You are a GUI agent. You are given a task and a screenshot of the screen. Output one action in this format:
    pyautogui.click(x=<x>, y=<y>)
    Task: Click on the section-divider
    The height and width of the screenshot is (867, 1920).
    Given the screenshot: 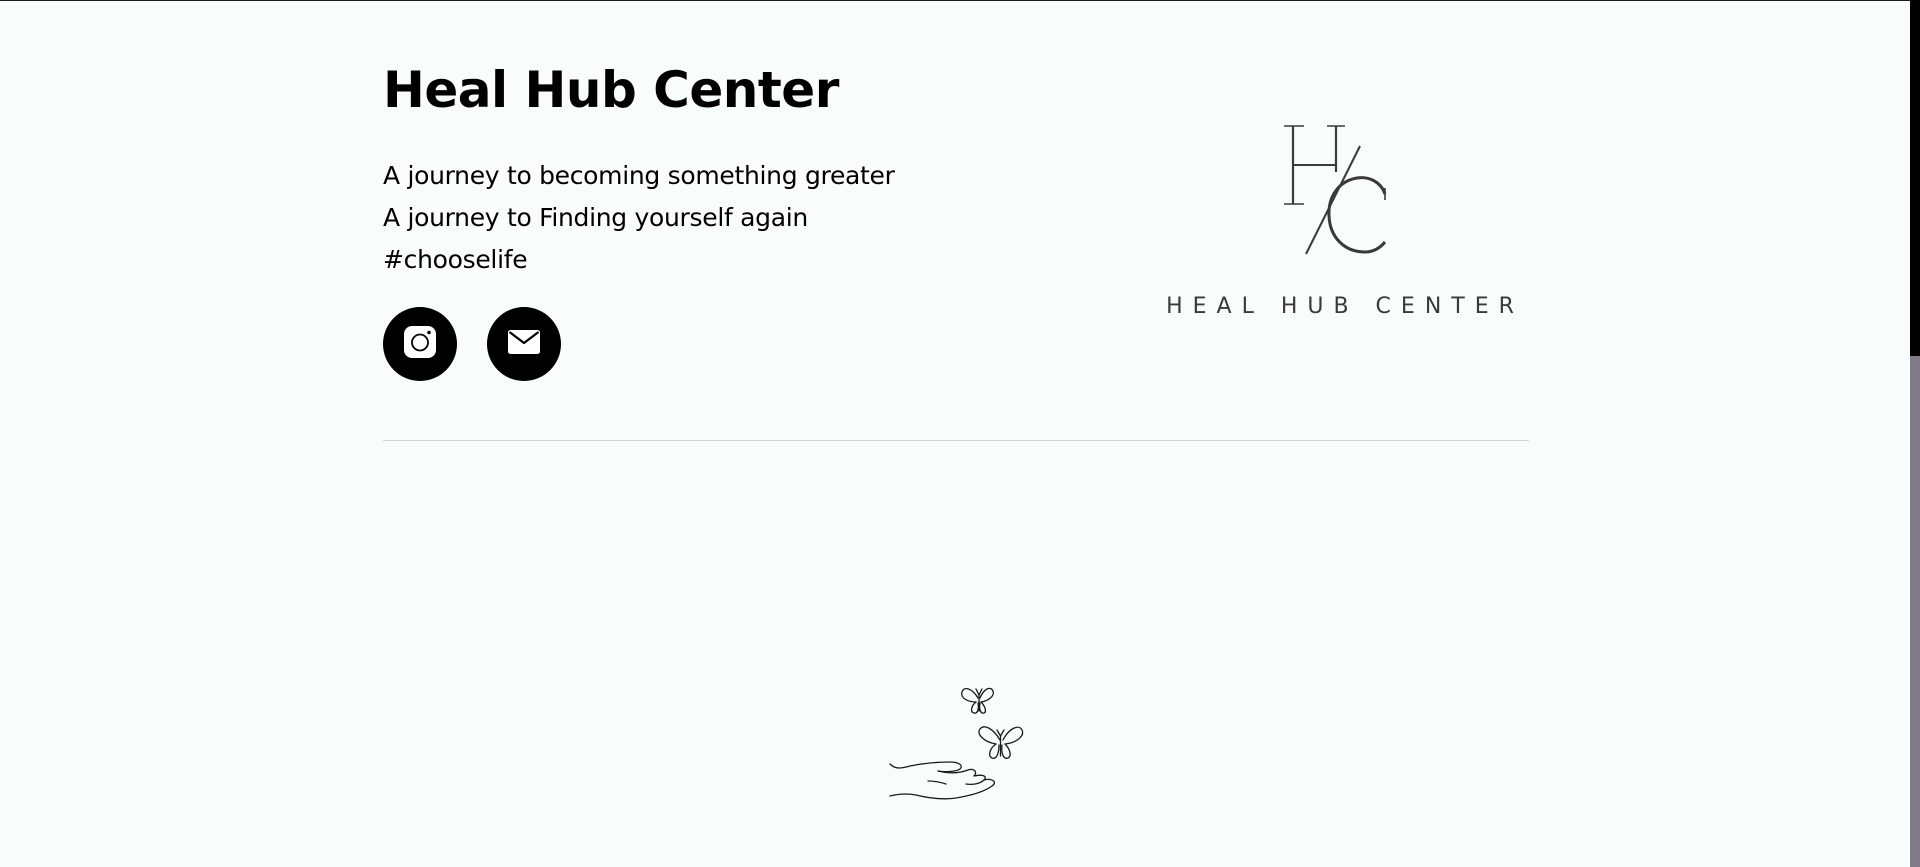 What is the action you would take?
    pyautogui.click(x=956, y=440)
    